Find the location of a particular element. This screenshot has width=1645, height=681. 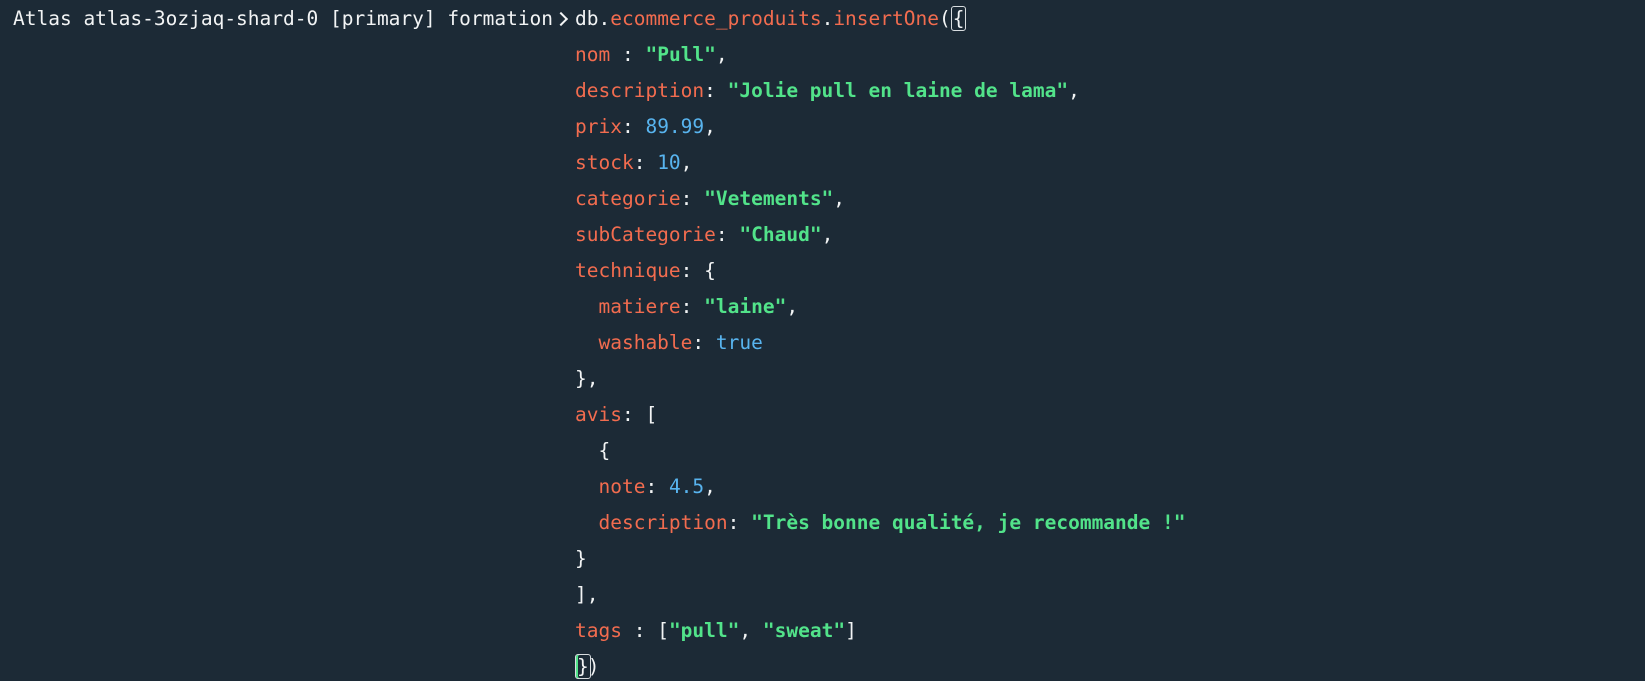

code-line-head: db.ecommerce_produits.insertOne({ is located at coordinates (880, 23).